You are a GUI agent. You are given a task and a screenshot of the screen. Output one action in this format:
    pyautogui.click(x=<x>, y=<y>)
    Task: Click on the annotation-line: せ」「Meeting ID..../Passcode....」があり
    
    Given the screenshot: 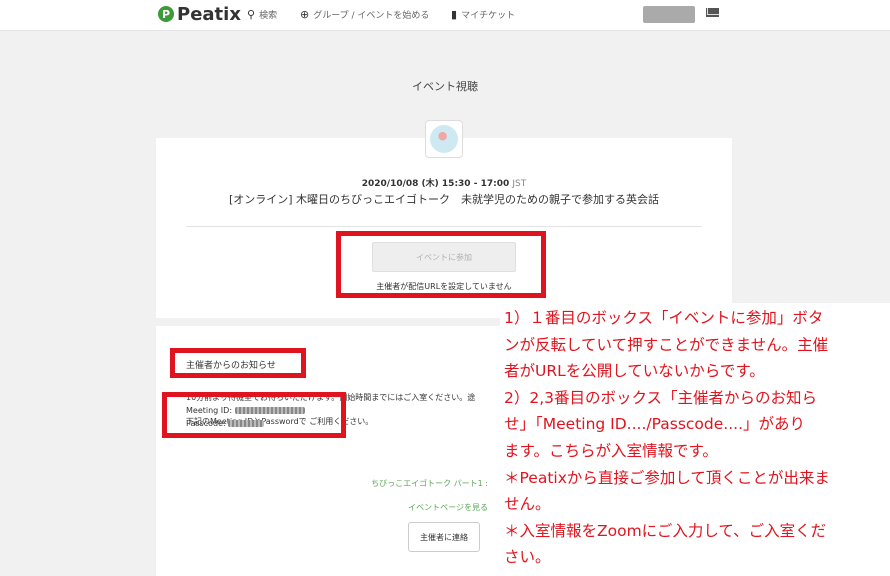 What is the action you would take?
    pyautogui.click(x=654, y=424)
    